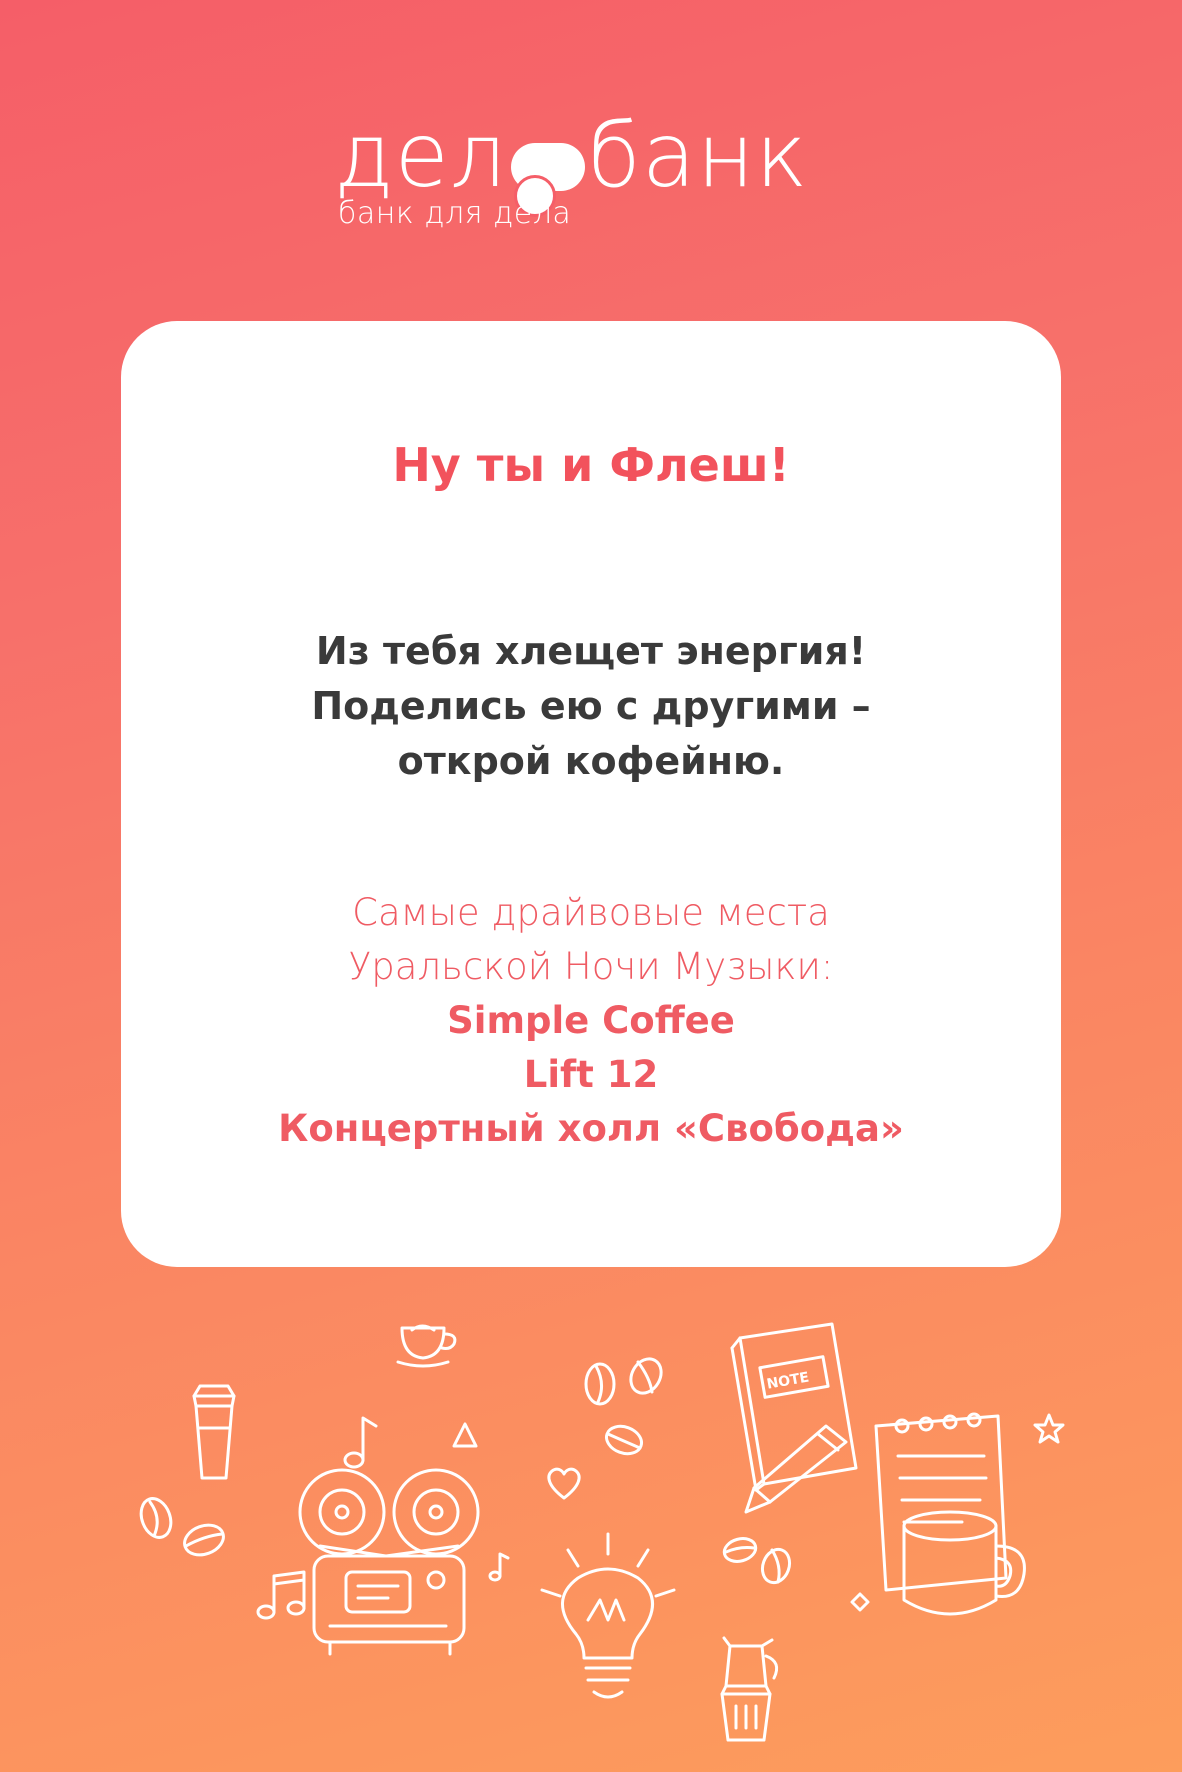 The image size is (1182, 1772). I want to click on logo-tagline: банк для дела, so click(455, 213).